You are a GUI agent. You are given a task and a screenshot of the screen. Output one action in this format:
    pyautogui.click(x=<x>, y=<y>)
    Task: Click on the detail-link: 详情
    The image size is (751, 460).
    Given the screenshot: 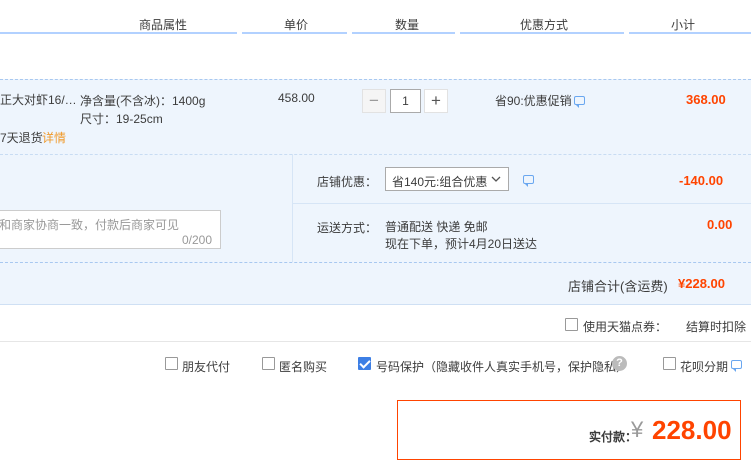 What is the action you would take?
    pyautogui.click(x=54, y=137)
    